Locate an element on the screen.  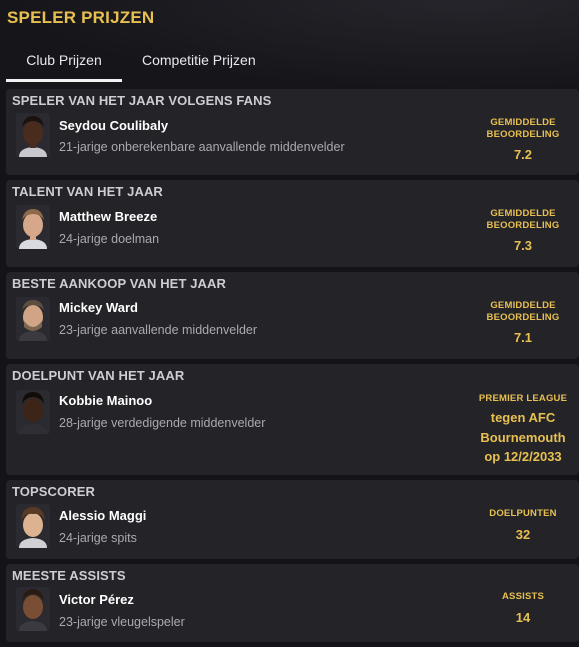
award-stat: DOELPUNTEN 32 is located at coordinates (523, 525).